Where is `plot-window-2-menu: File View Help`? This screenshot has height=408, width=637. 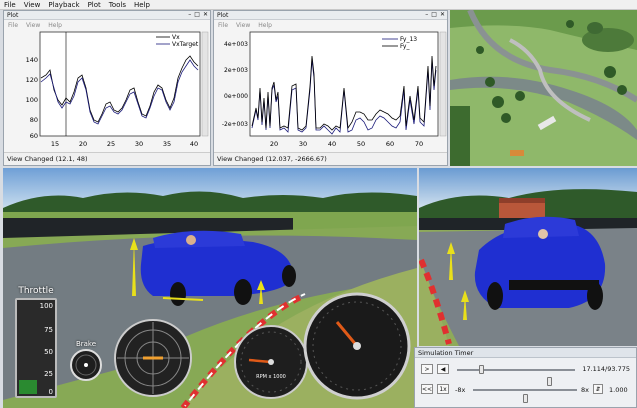 plot-window-2-menu: File View Help is located at coordinates (330, 25).